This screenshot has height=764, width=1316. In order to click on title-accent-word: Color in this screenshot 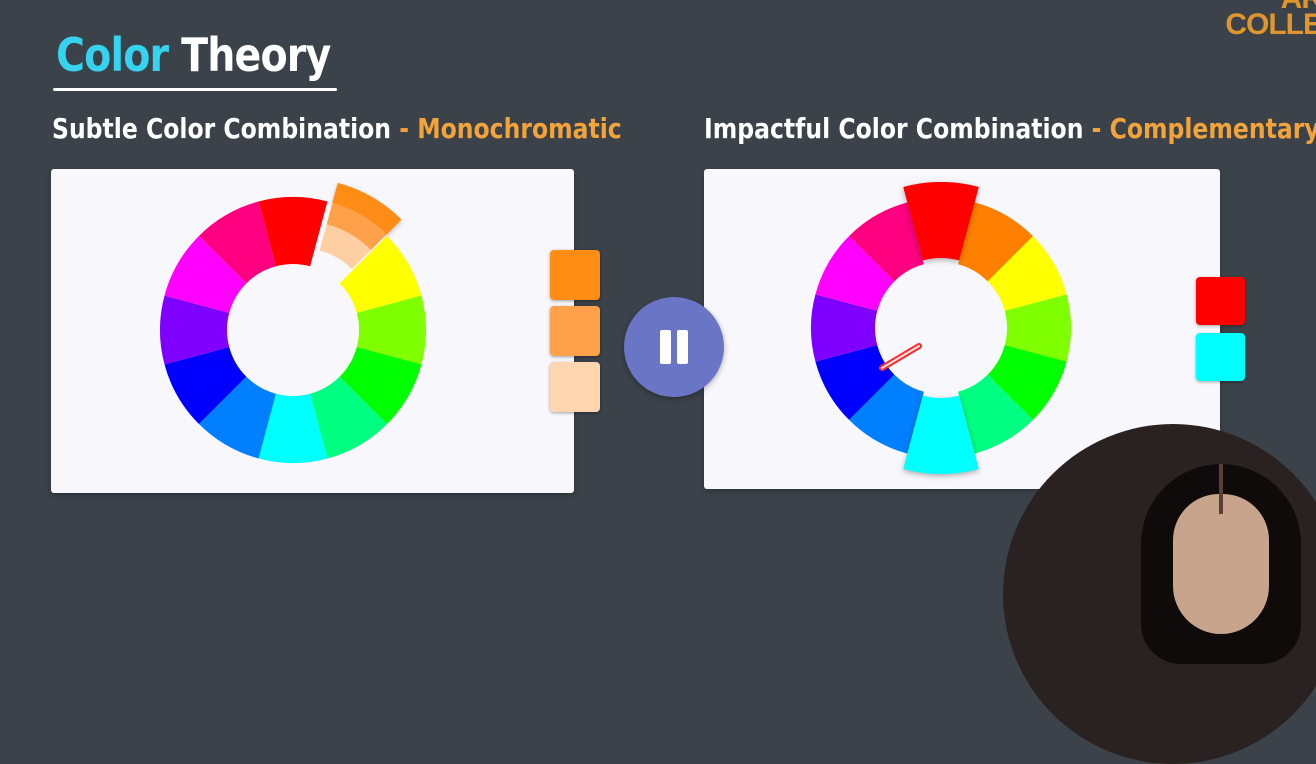, I will do `click(112, 55)`.